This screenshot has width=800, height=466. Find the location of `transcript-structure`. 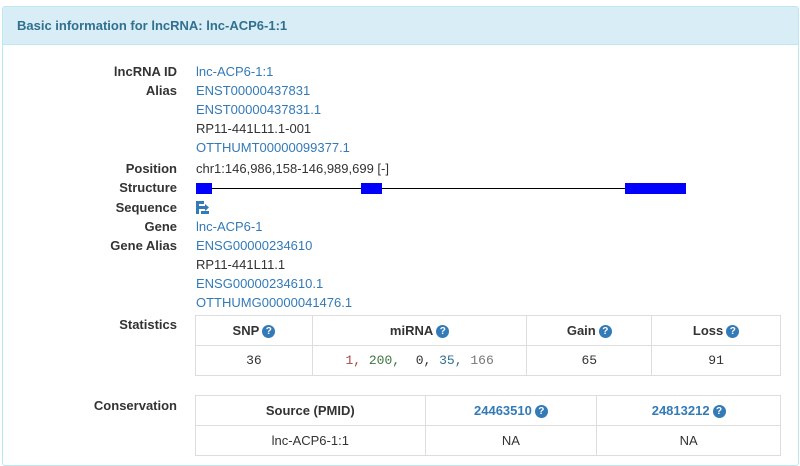

transcript-structure is located at coordinates (441, 188).